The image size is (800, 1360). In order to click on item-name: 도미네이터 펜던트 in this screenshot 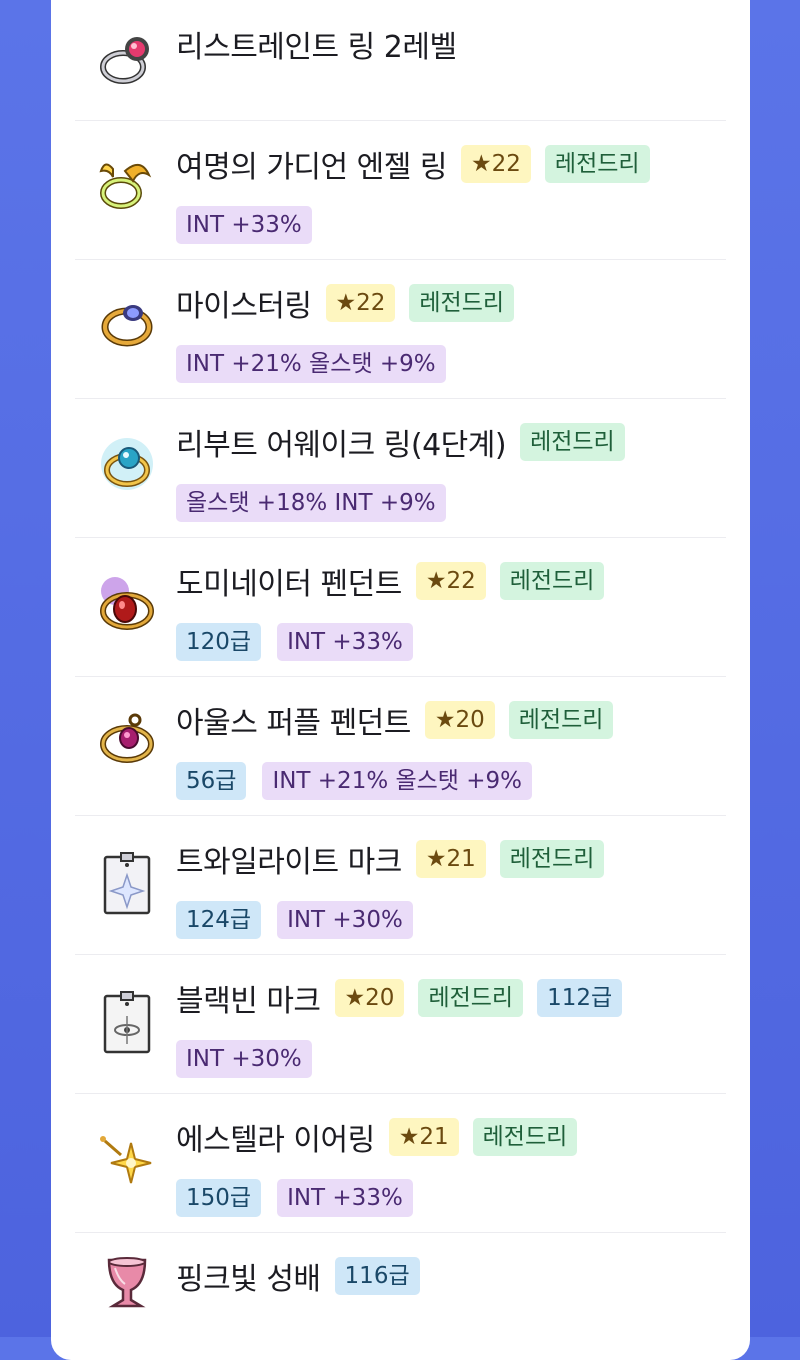, I will do `click(289, 584)`.